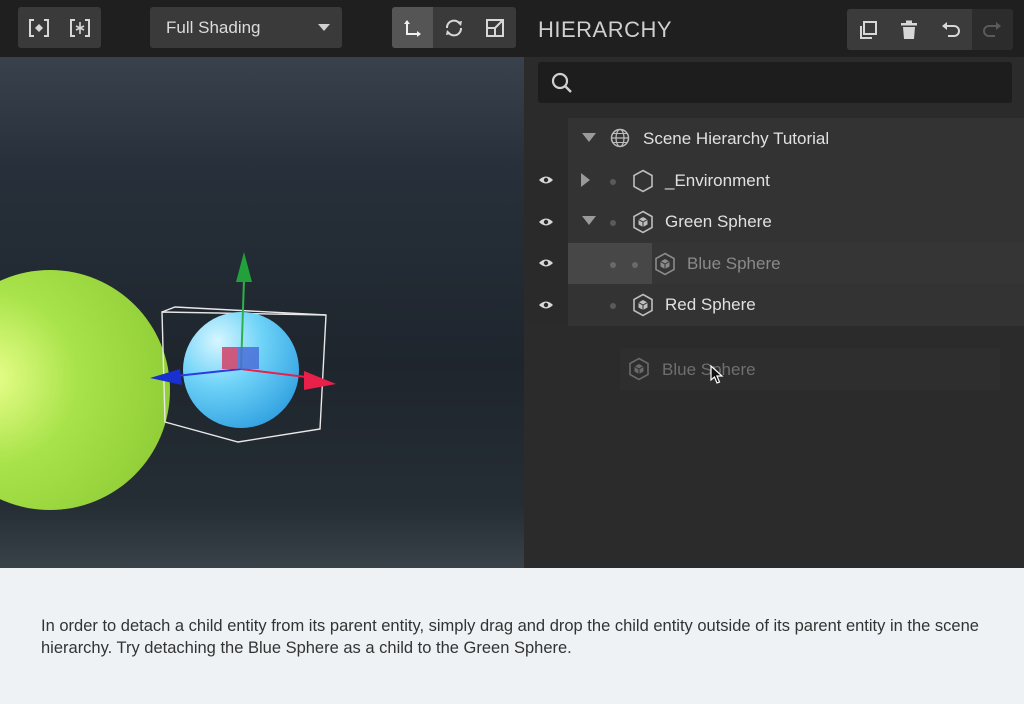 Image resolution: width=1024 pixels, height=704 pixels. What do you see at coordinates (85, 390) in the screenshot?
I see `green-sphere` at bounding box center [85, 390].